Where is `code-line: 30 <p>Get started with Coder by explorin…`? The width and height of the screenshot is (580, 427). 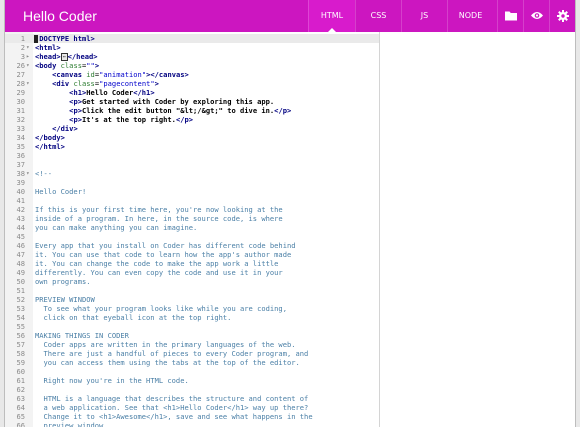 code-line: 30 <p>Get started with Coder by explorin… is located at coordinates (192, 101).